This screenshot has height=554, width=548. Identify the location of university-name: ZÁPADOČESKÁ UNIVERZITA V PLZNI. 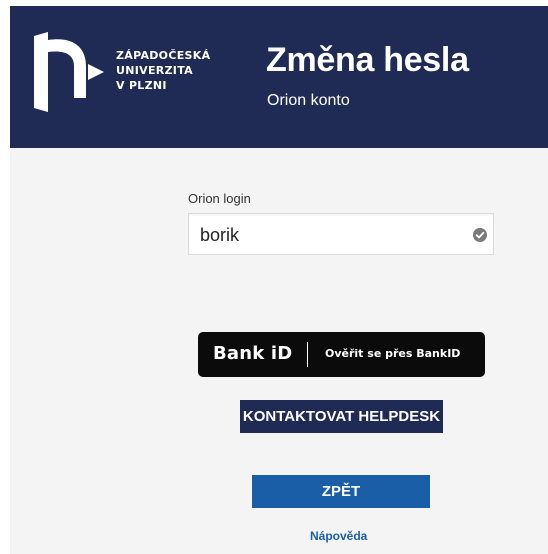
(163, 70).